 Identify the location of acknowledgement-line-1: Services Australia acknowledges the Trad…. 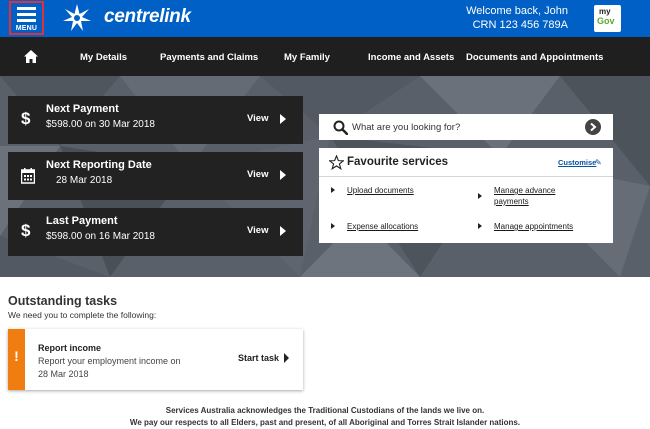
(325, 410).